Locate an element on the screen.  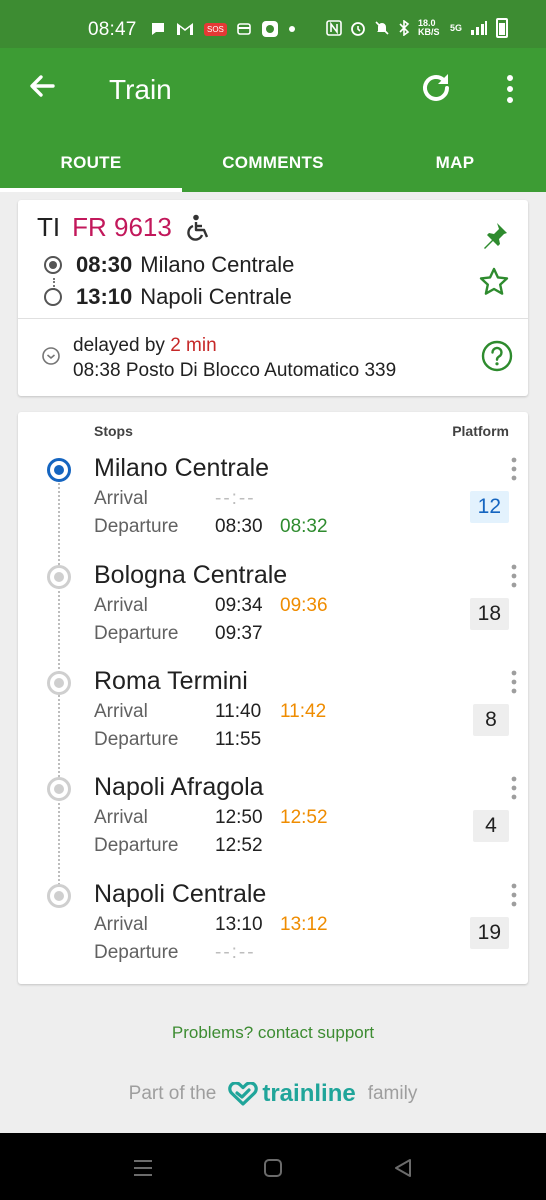
help-icon is located at coordinates (497, 356).